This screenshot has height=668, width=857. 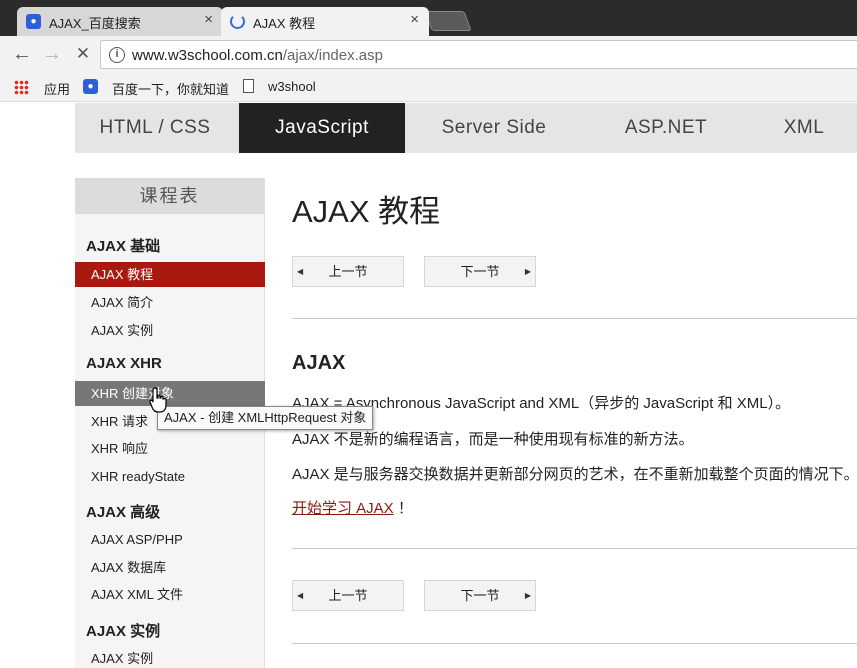 I want to click on prev-section-button: ◀ 上一节, so click(x=348, y=271).